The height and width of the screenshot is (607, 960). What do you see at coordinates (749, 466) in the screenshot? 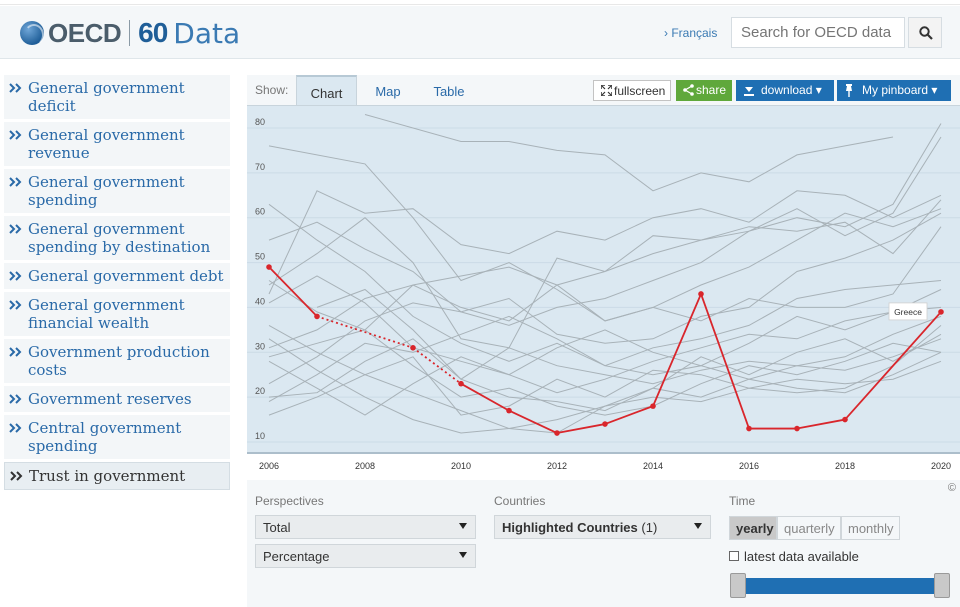
I see `x-tick-label: 2016` at bounding box center [749, 466].